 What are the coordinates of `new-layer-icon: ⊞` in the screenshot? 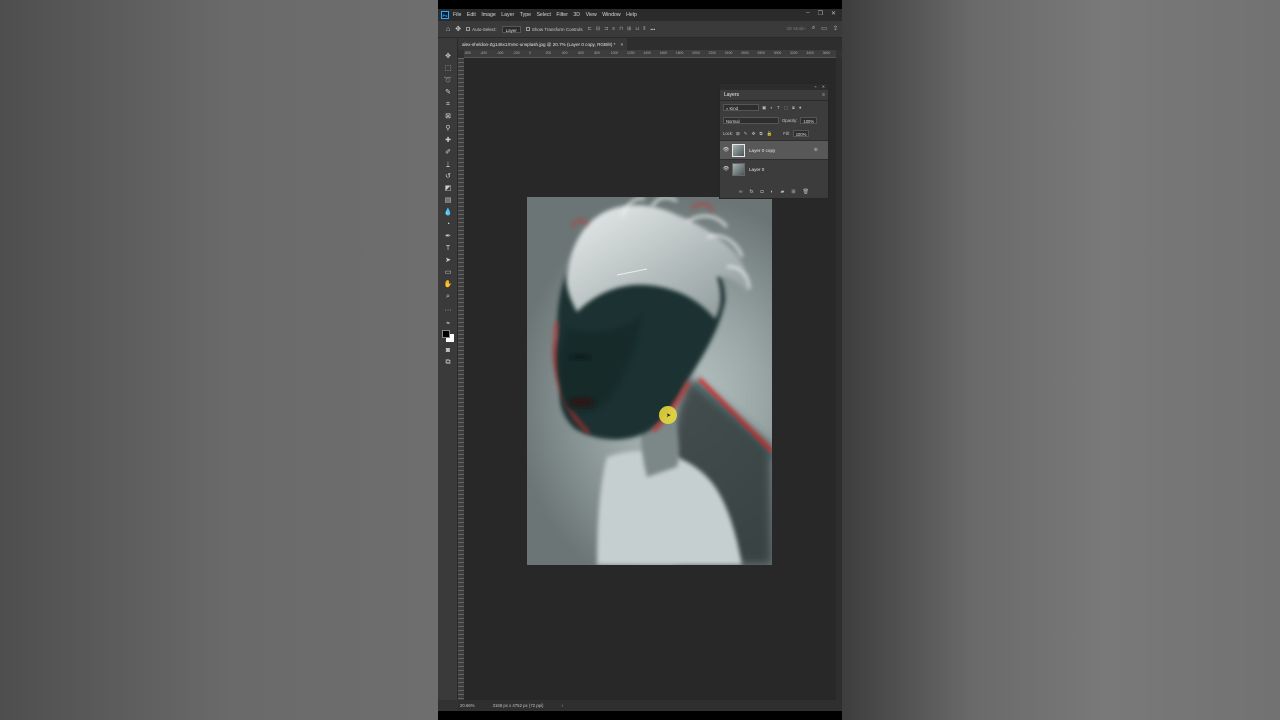 It's located at (793, 192).